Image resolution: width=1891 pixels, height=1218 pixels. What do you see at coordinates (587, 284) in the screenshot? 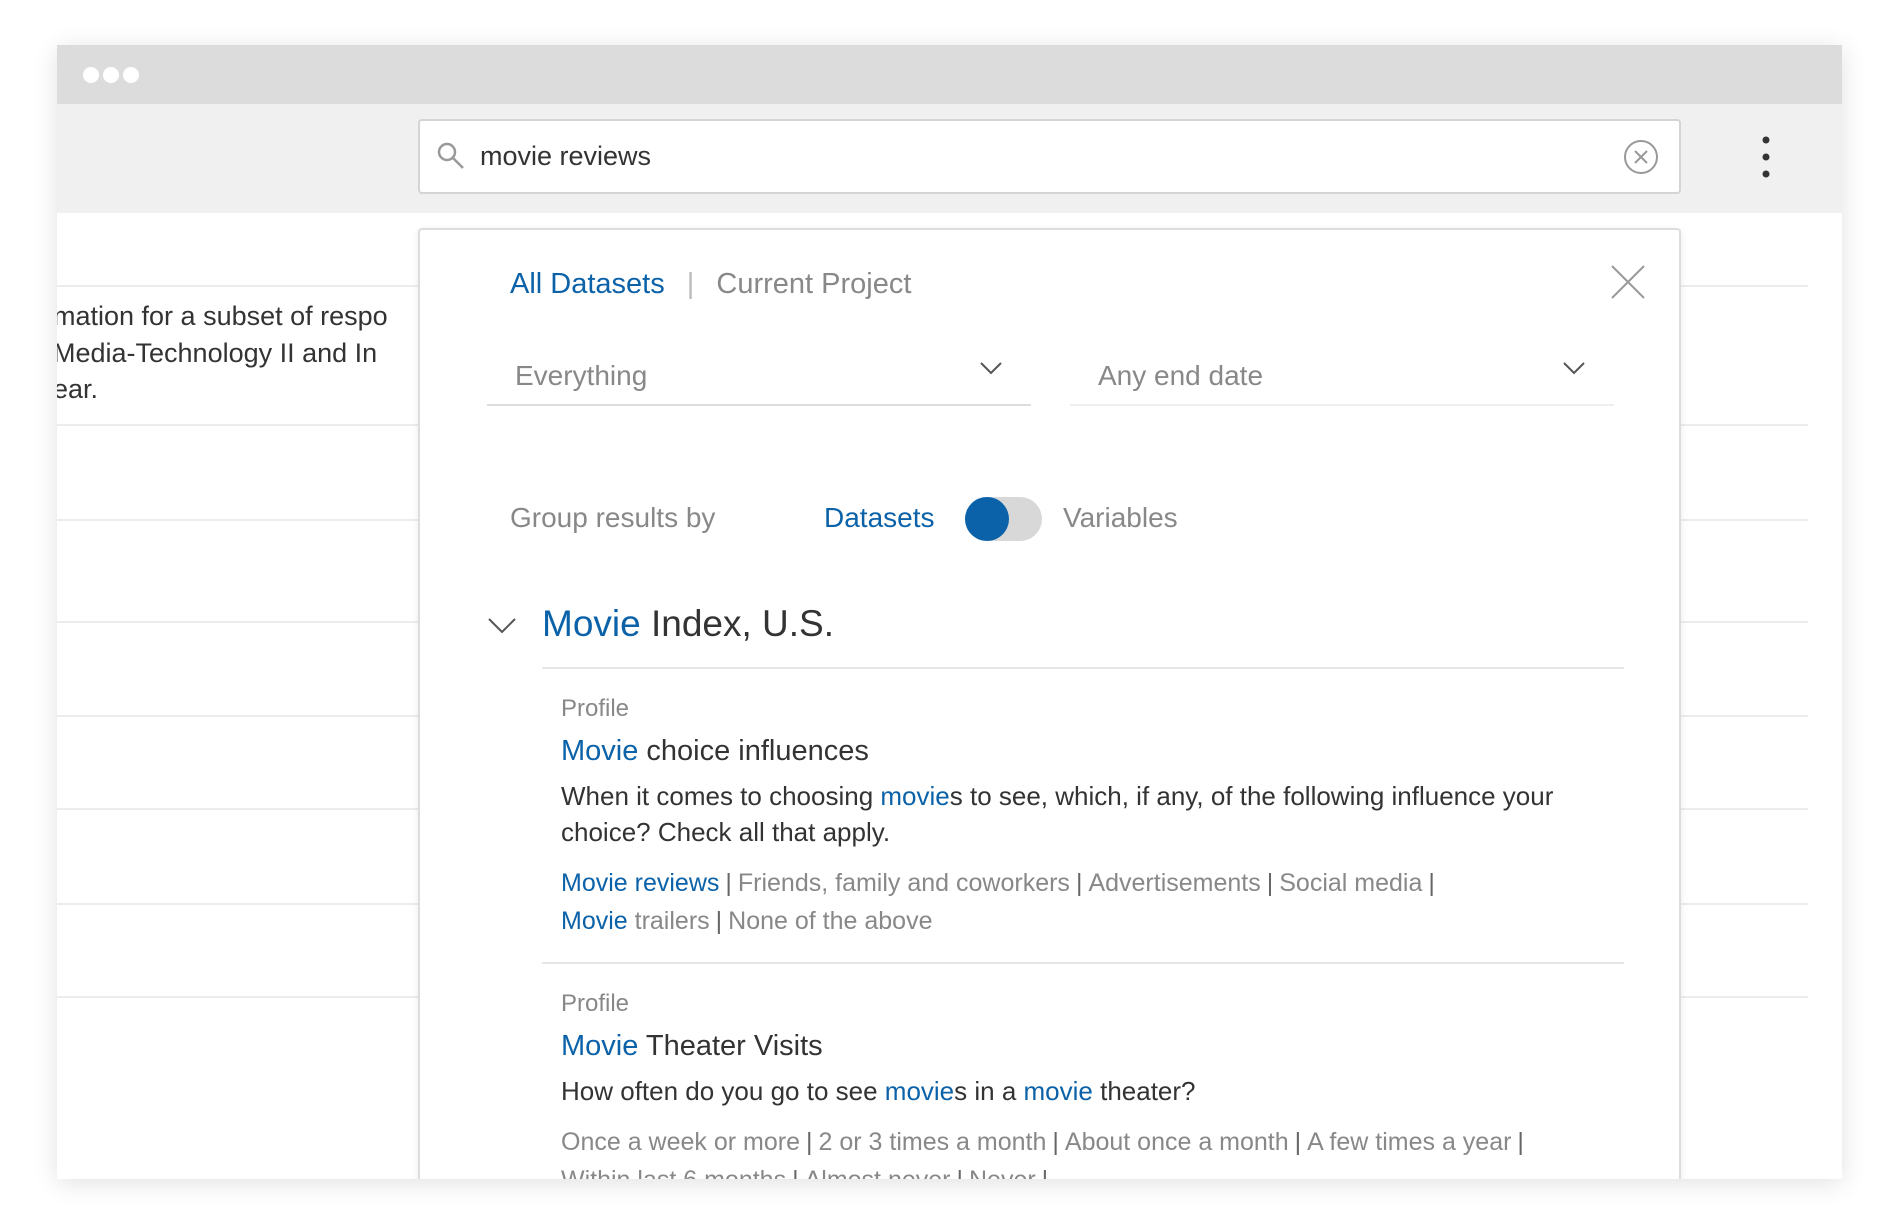
I see `tab-all-datasets: All Datasets` at bounding box center [587, 284].